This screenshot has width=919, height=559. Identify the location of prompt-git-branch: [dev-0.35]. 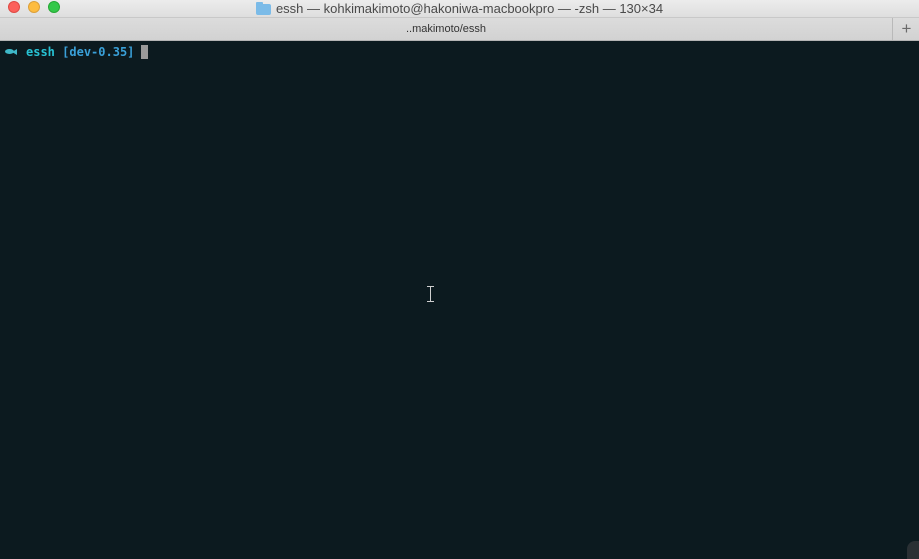
(98, 51).